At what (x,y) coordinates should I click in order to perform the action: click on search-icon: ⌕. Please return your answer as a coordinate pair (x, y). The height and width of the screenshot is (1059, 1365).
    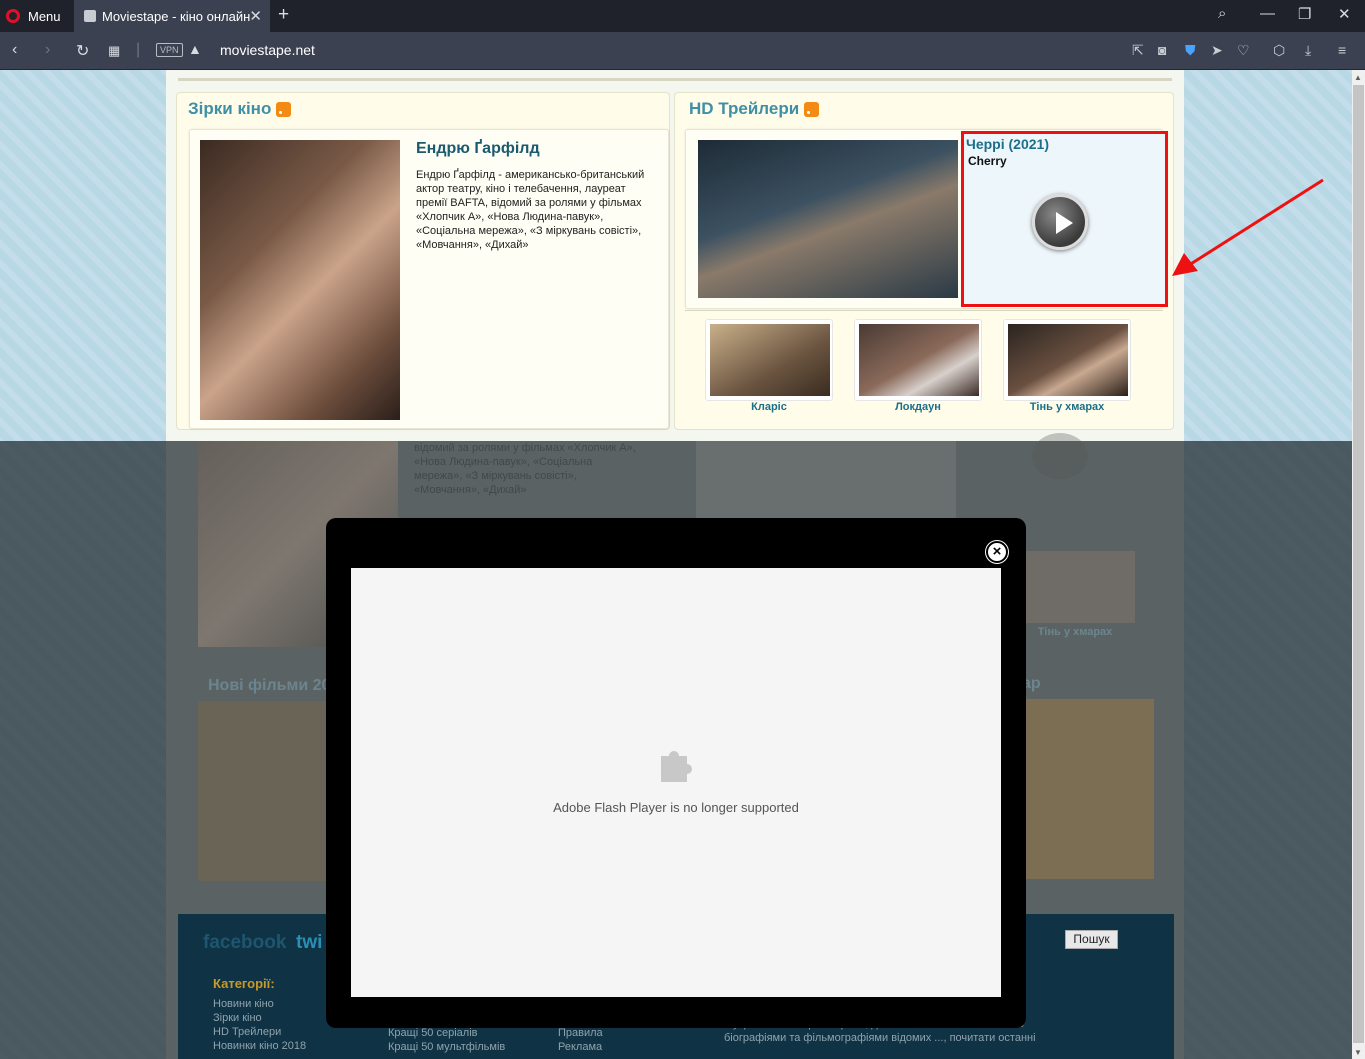
    Looking at the image, I should click on (1222, 13).